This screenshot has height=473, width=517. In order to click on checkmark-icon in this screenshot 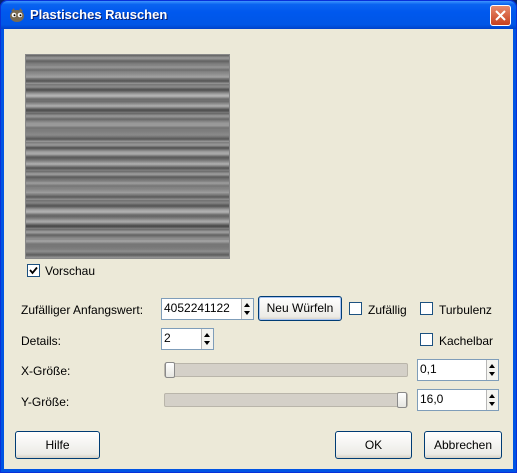, I will do `click(33, 270)`.